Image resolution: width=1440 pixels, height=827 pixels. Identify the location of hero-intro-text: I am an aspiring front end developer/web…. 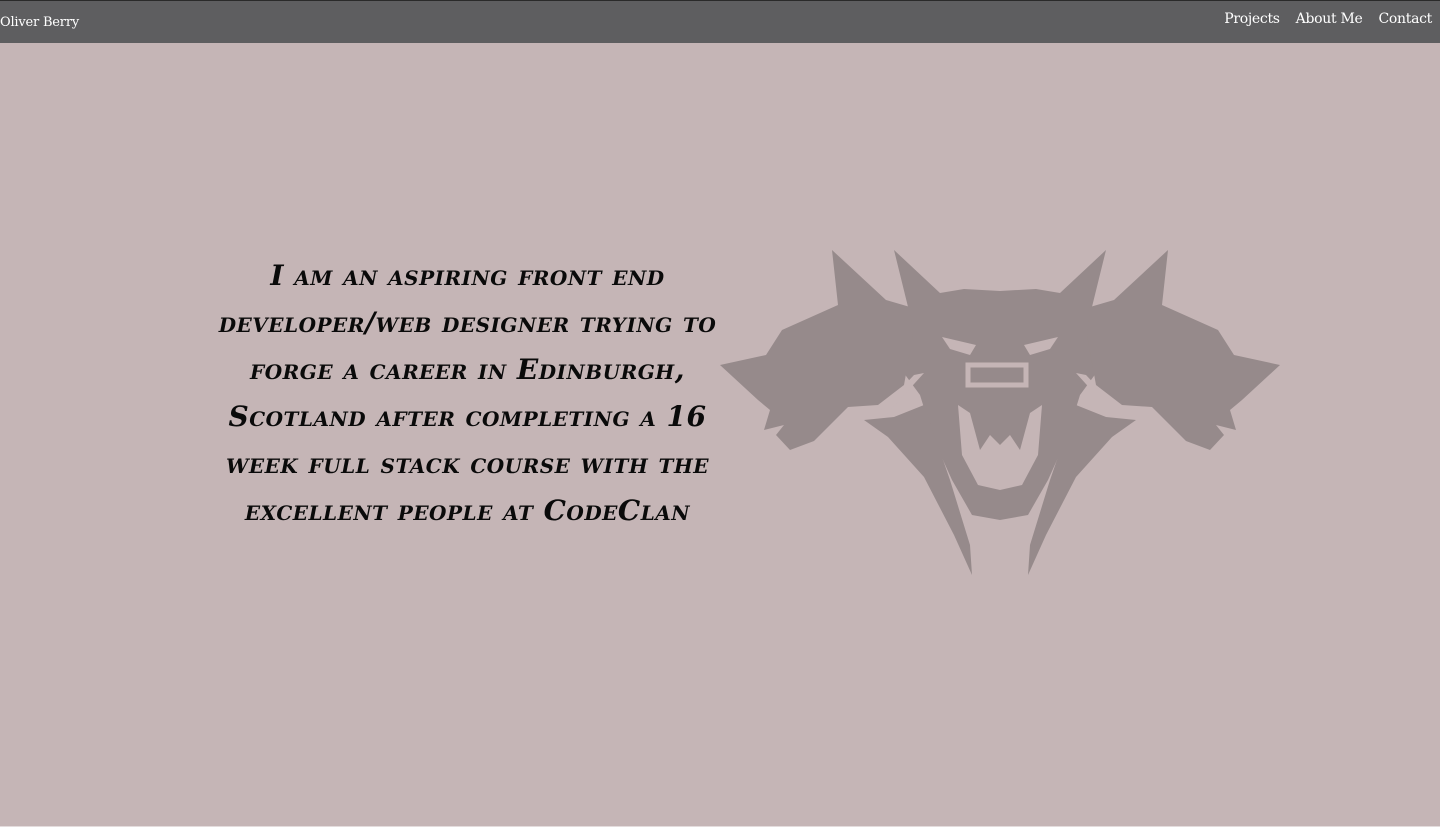
(467, 393).